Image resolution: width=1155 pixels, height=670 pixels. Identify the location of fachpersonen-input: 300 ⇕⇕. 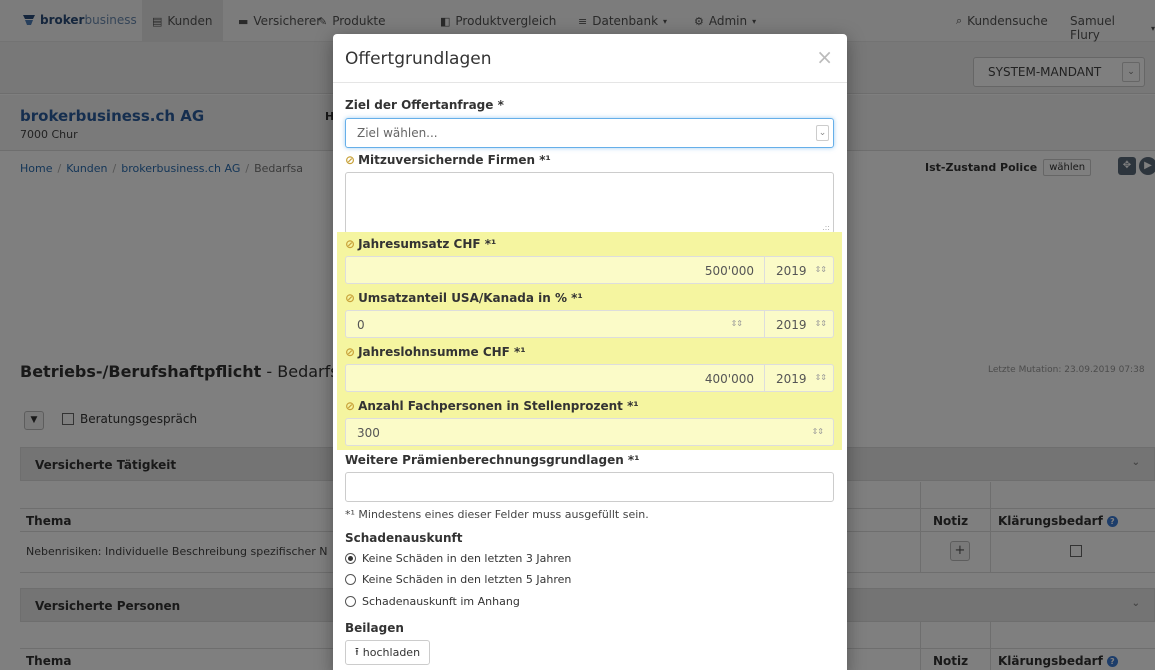
(589, 432).